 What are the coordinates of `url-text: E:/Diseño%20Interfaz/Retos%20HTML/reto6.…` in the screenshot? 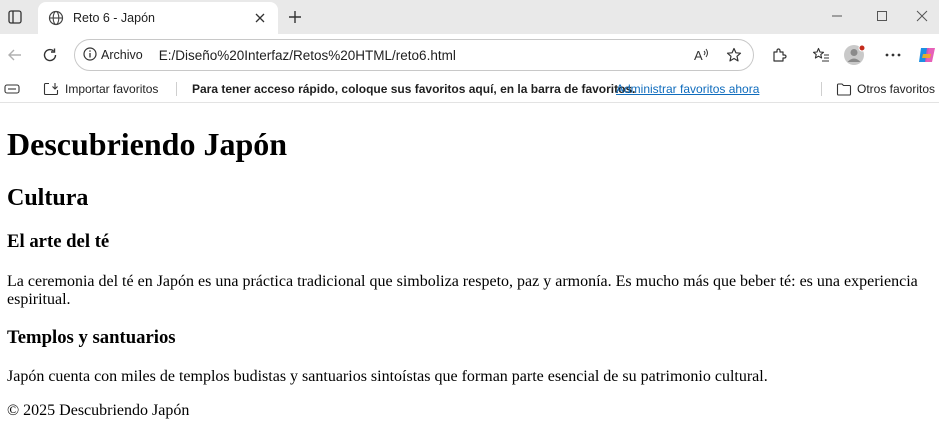 It's located at (424, 55).